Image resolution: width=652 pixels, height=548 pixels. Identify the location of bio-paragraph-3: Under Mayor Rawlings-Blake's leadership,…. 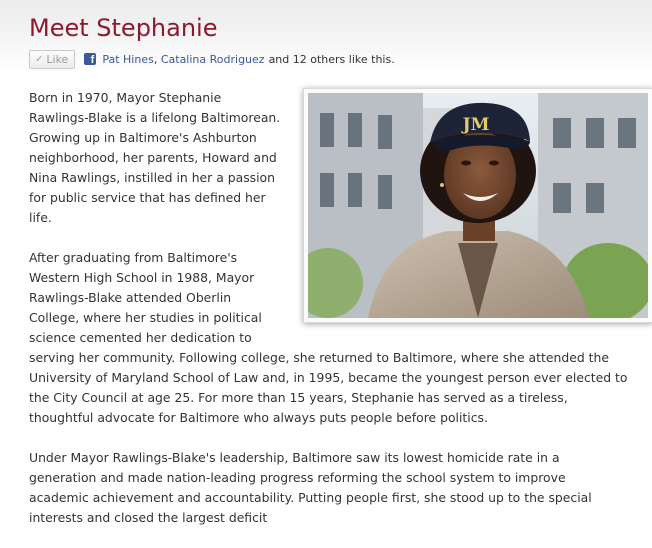
(310, 487).